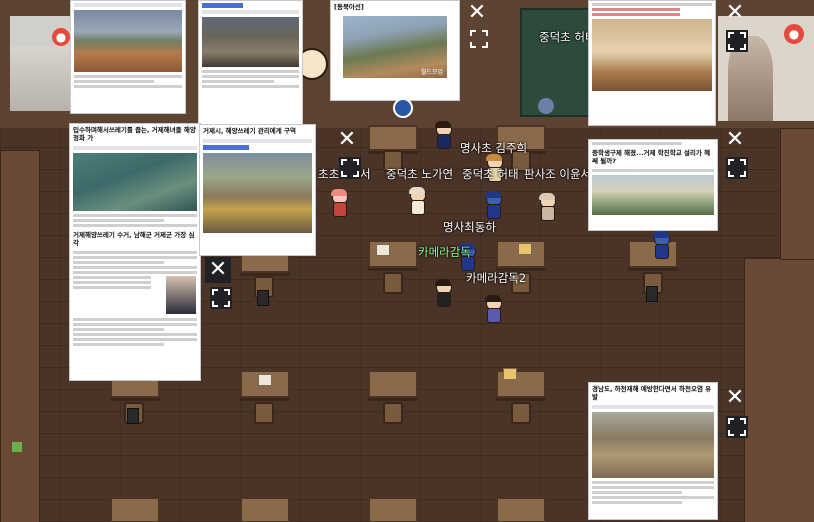  Describe the element at coordinates (20, 336) in the screenshot. I see `left-wall` at that location.